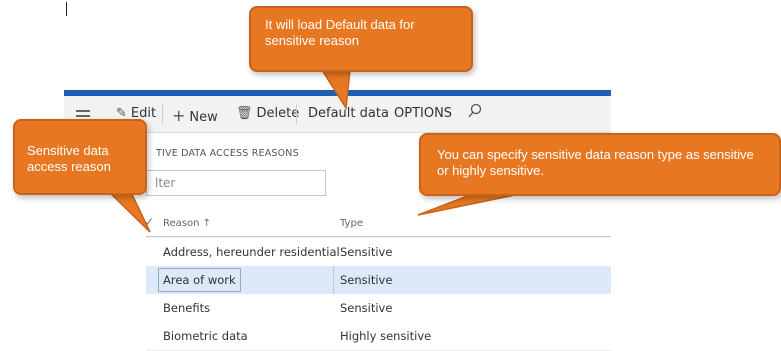 This screenshot has height=351, width=781. I want to click on pointer-default-data, so click(335, 90).